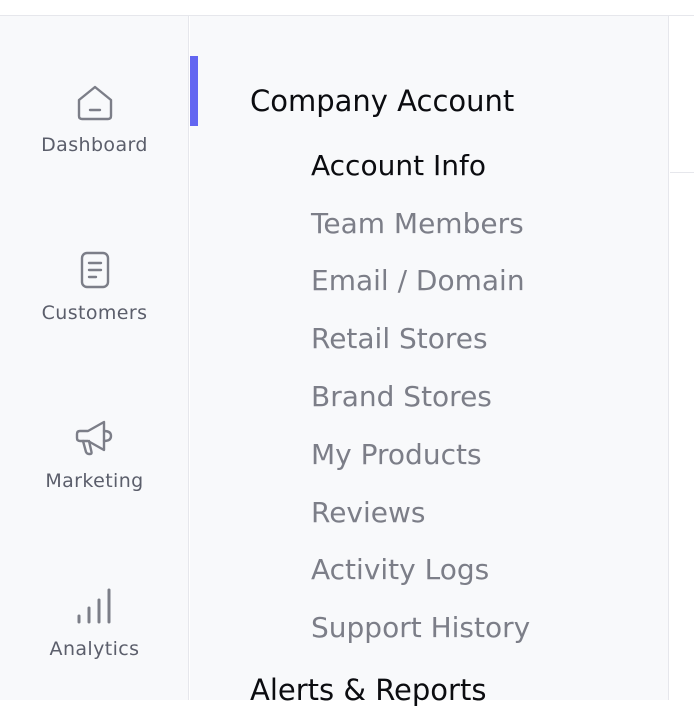 The width and height of the screenshot is (694, 707). Describe the element at coordinates (94, 313) in the screenshot. I see `rail-label-customers: Customers` at that location.